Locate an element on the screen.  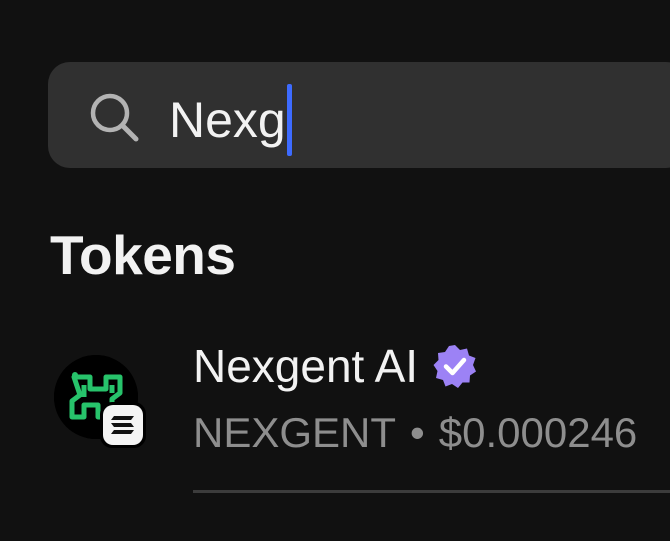
text-caret is located at coordinates (289, 120).